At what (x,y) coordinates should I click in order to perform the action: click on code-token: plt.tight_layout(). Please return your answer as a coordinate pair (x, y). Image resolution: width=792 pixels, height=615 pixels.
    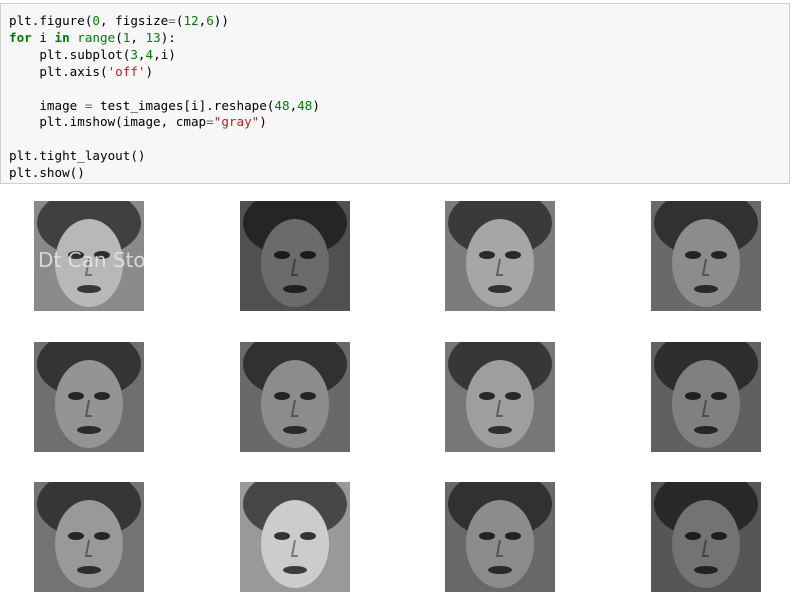
    Looking at the image, I should click on (77, 156).